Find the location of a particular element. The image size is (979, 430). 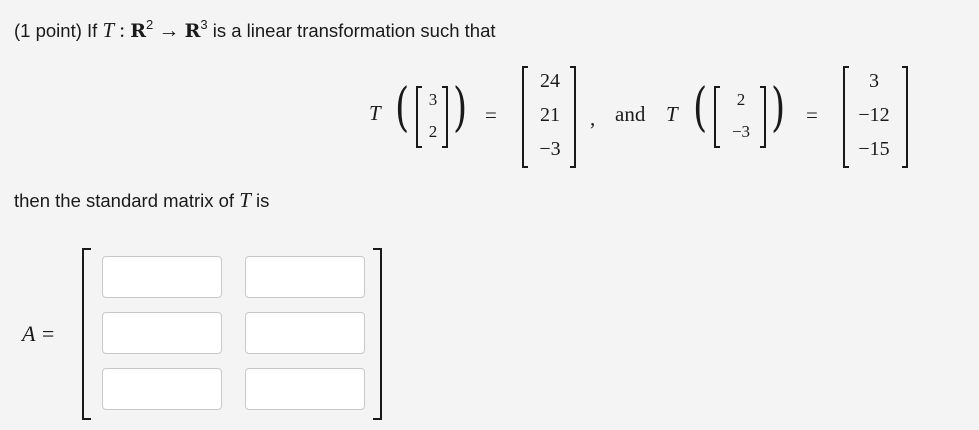

output1-cell-2: 21 is located at coordinates (550, 115).